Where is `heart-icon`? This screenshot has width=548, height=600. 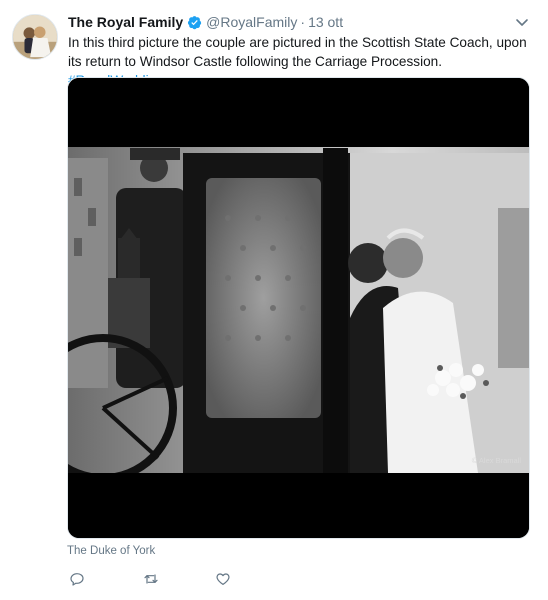
heart-icon is located at coordinates (223, 579).